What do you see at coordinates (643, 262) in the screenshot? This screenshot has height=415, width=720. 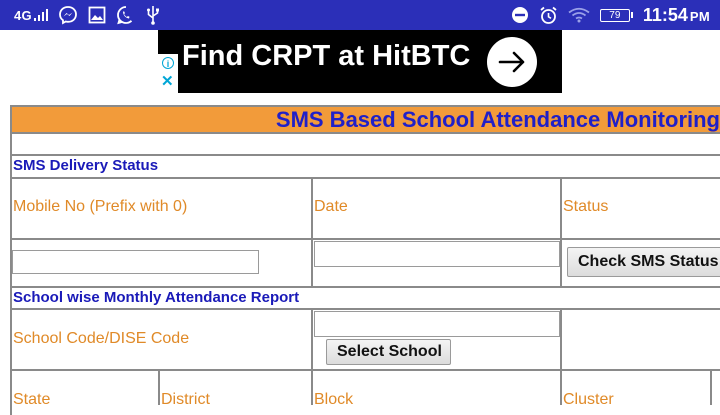 I see `check-sms-status-button: Check SMS Status` at bounding box center [643, 262].